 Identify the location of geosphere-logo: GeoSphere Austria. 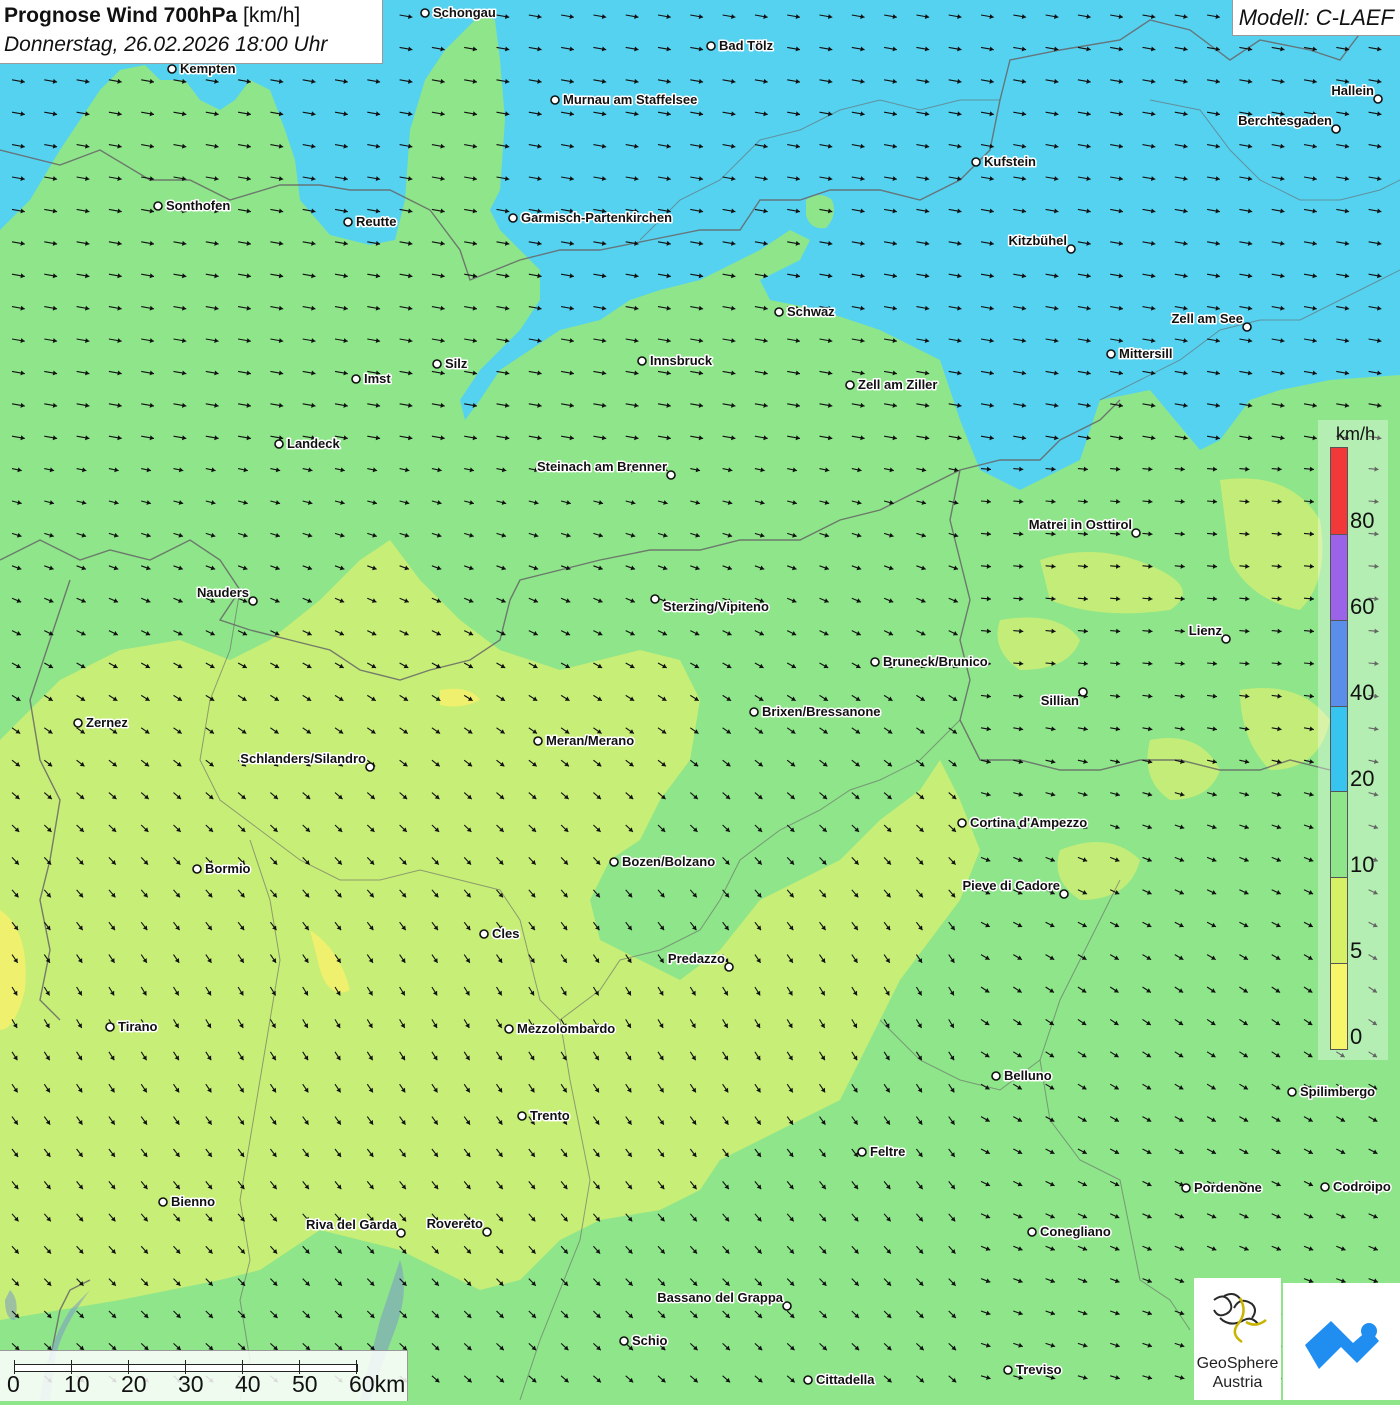
(1237, 1339).